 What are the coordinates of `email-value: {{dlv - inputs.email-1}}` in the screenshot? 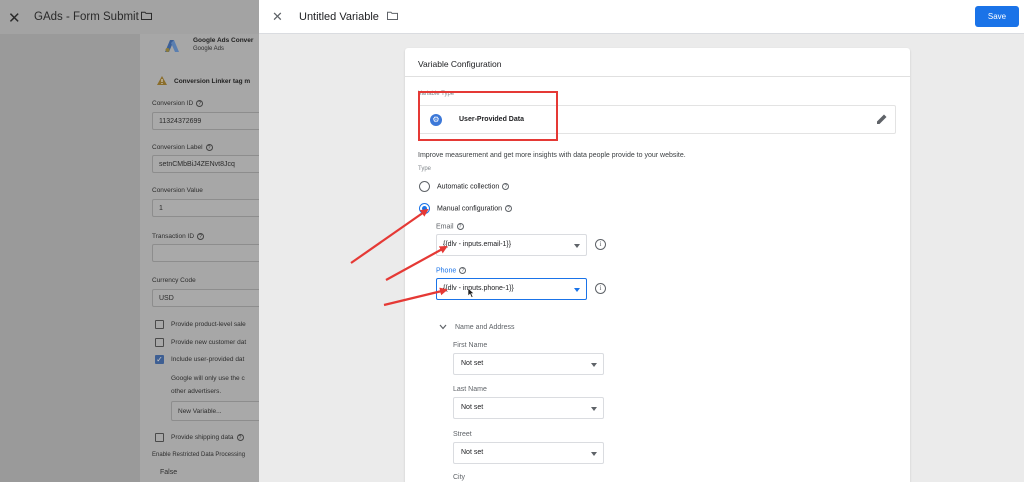 It's located at (477, 244).